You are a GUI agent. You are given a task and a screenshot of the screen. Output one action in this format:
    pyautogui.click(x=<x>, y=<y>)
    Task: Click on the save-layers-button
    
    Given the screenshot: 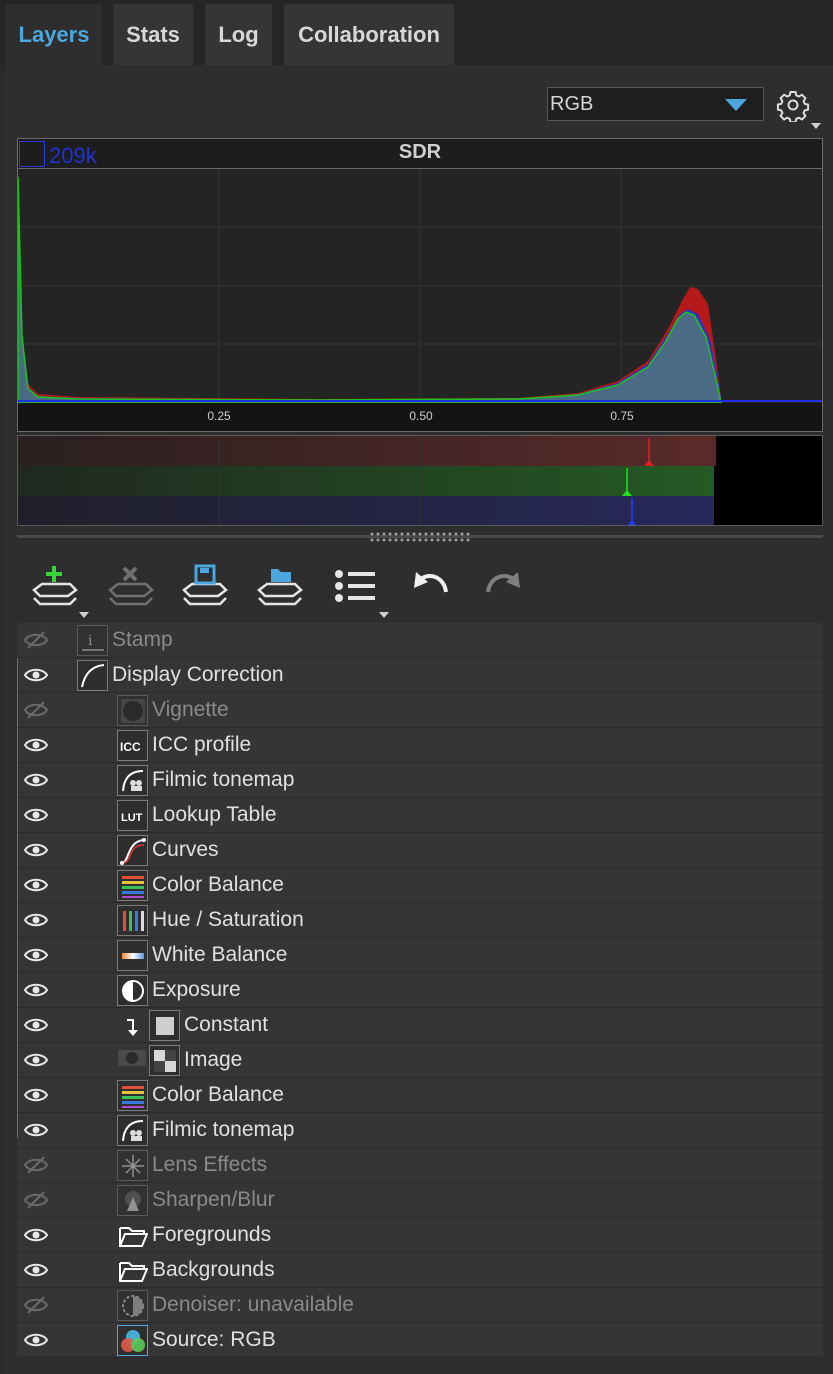 What is the action you would take?
    pyautogui.click(x=204, y=586)
    